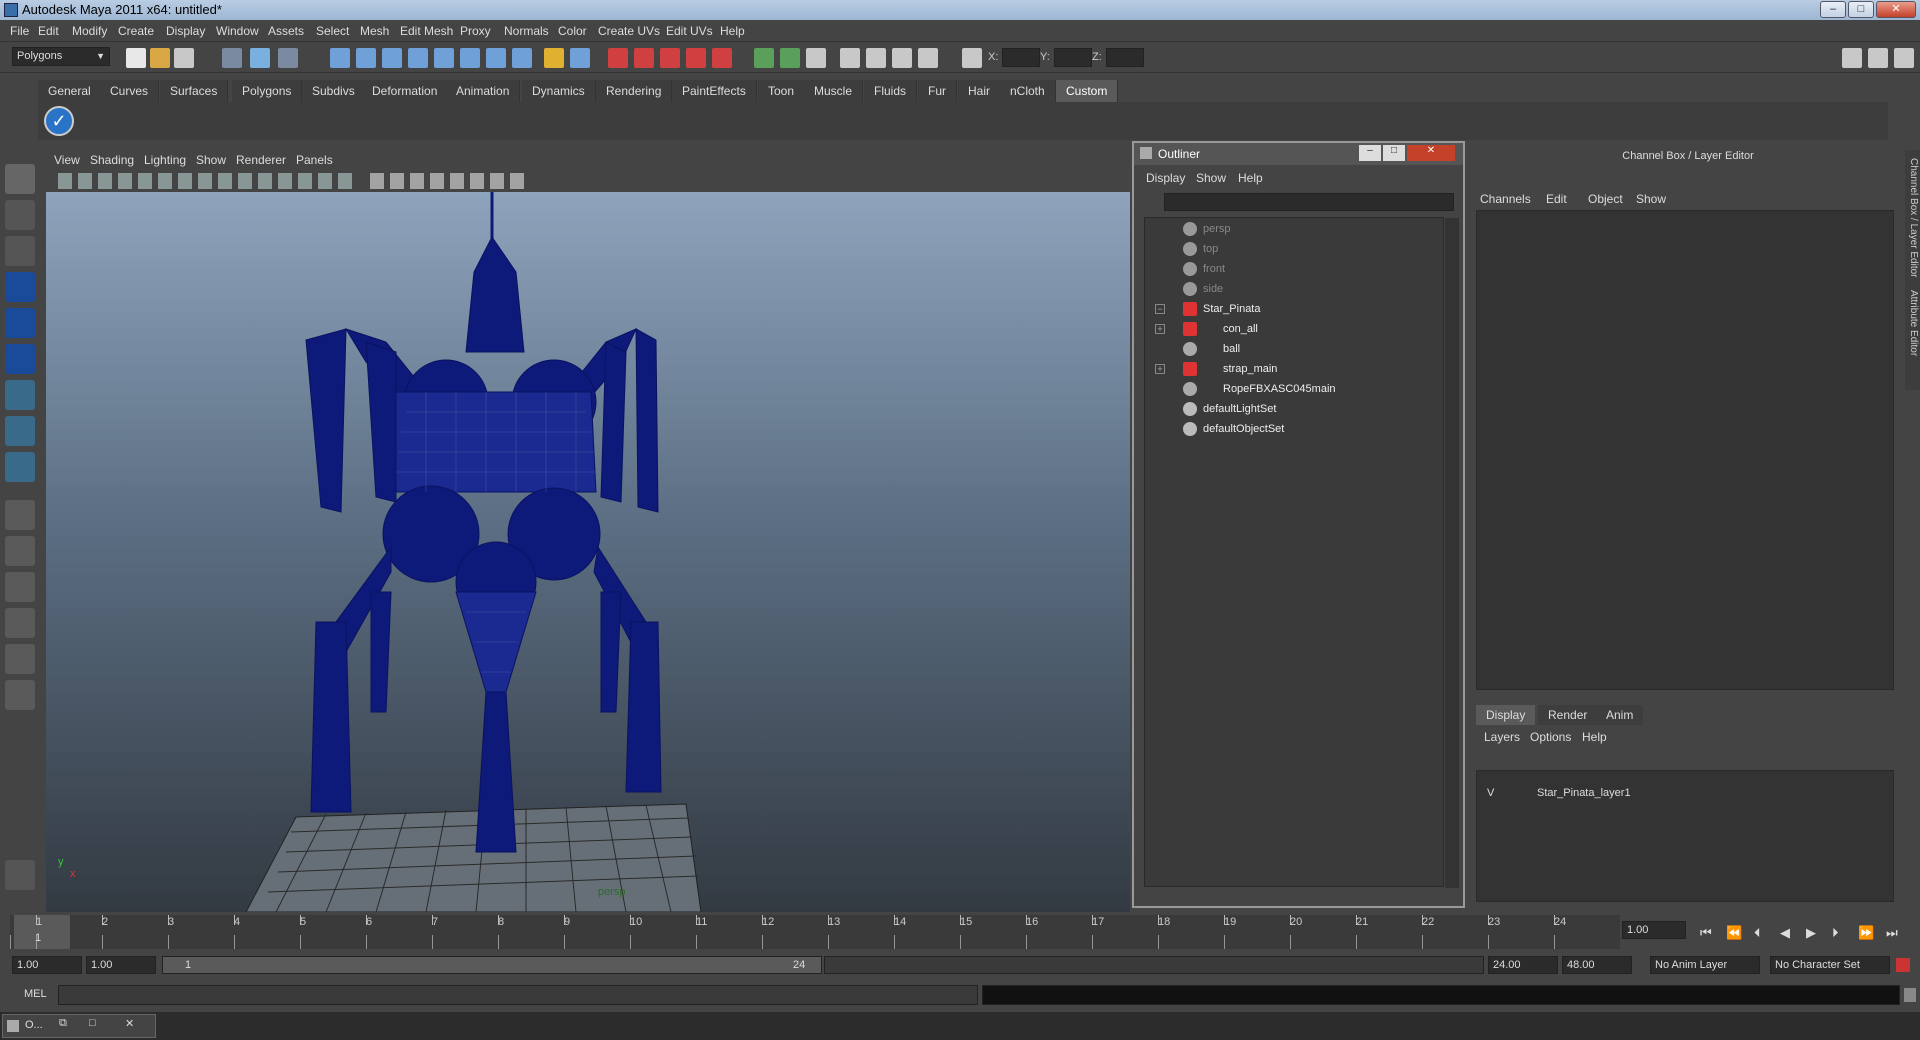  What do you see at coordinates (1568, 715) in the screenshot?
I see `layer-tab-render: Render` at bounding box center [1568, 715].